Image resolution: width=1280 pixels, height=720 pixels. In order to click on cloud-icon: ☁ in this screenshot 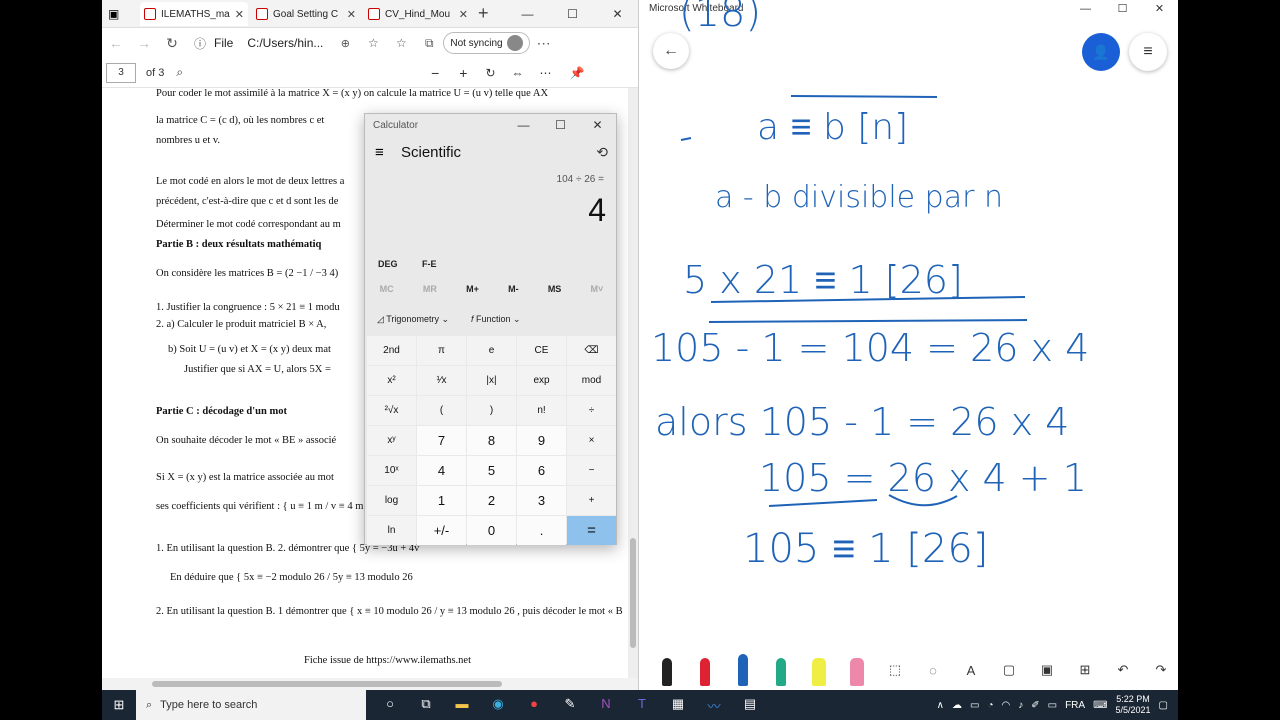, I will do `click(957, 705)`.